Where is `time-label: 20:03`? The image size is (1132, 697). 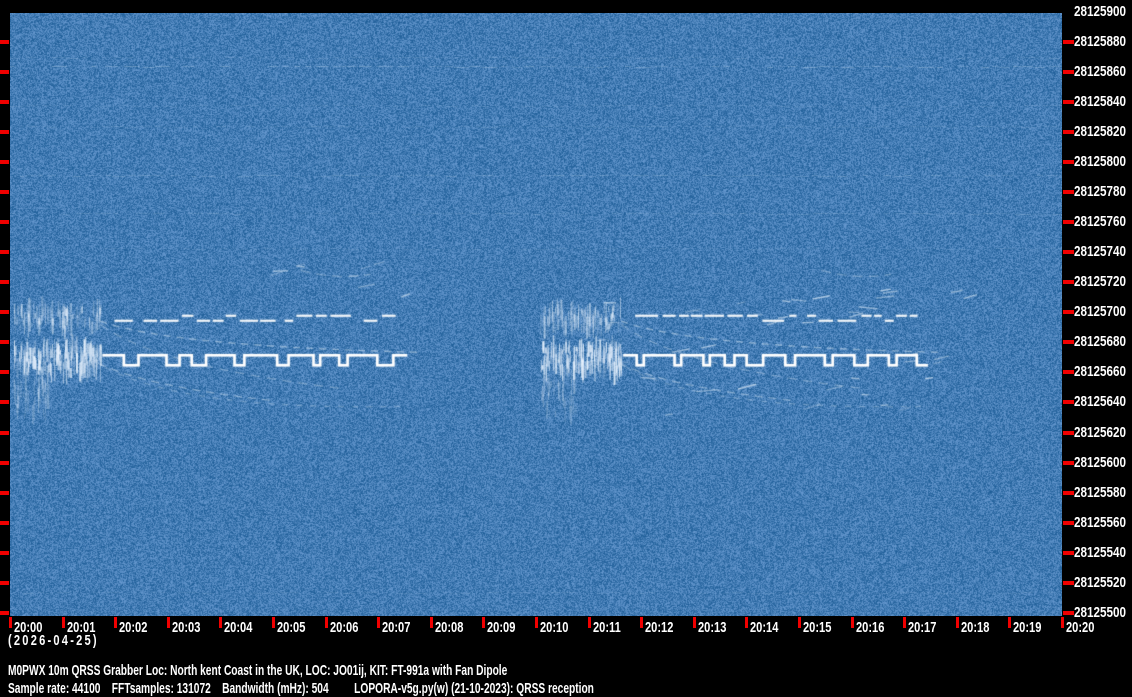
time-label: 20:03 is located at coordinates (186, 627).